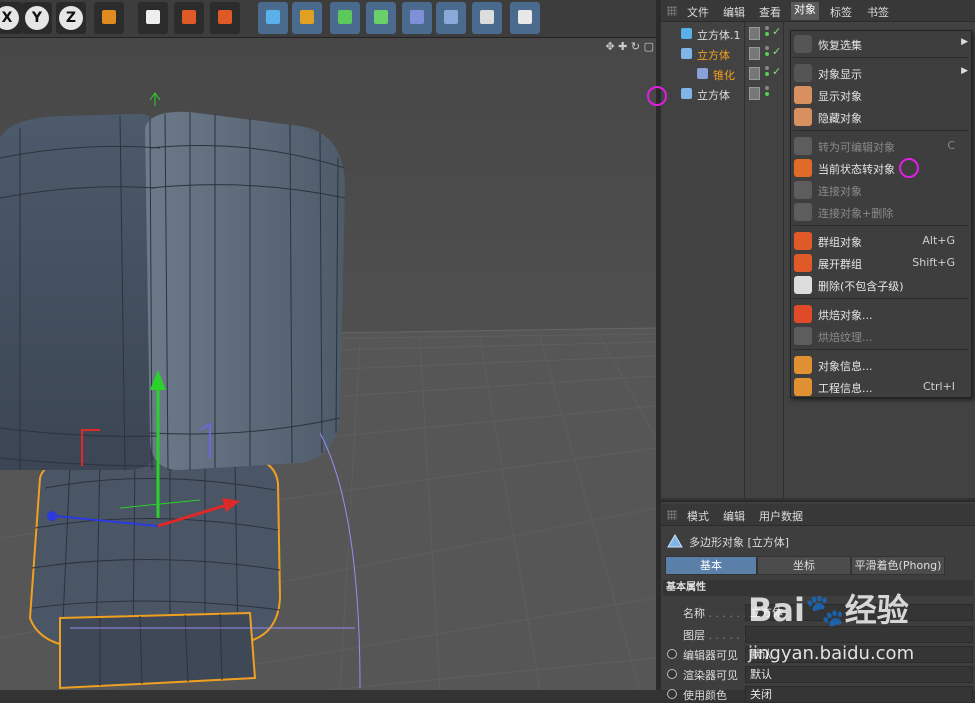 This screenshot has width=975, height=703. I want to click on axis-x-button: X, so click(11, 18).